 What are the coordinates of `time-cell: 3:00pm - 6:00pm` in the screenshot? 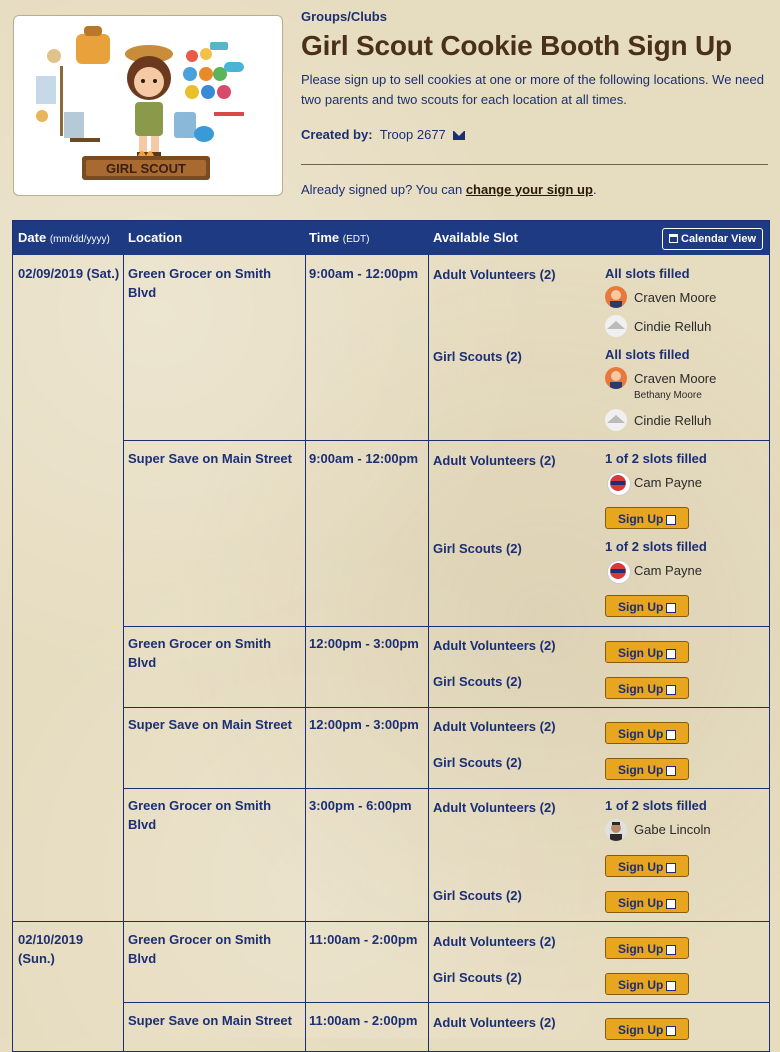 It's located at (360, 805).